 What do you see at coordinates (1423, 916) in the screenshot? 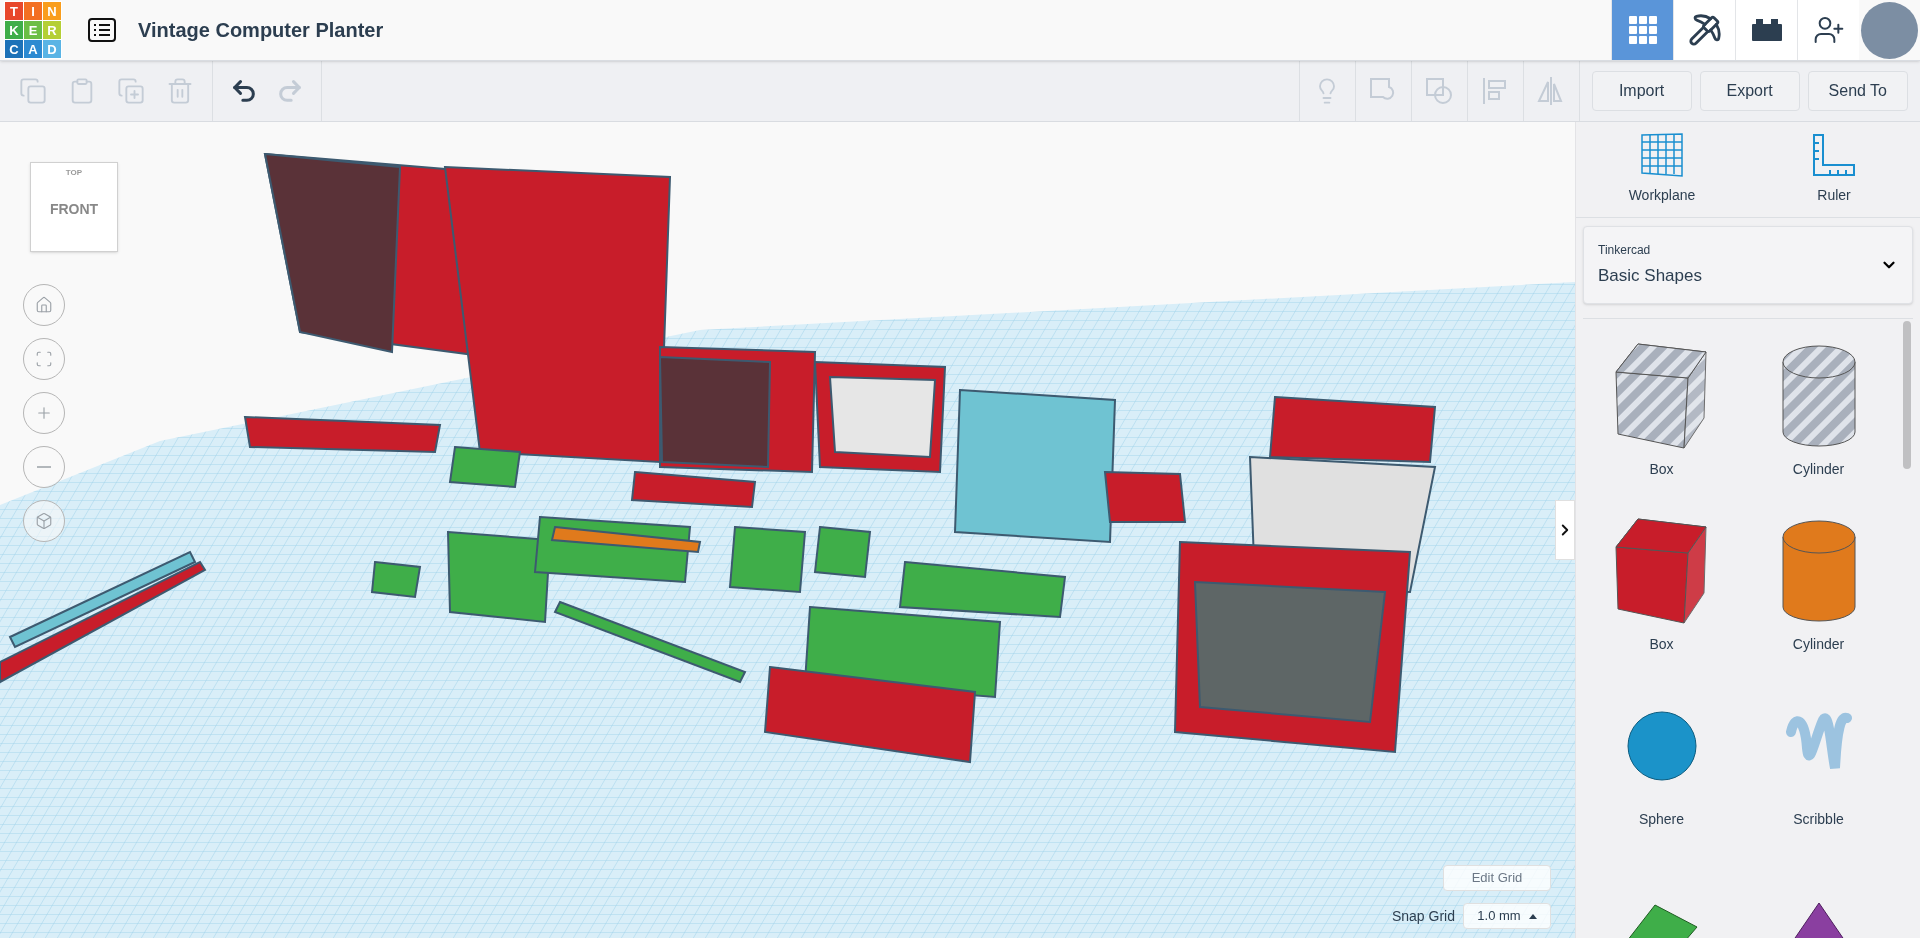
I see `snap-grid-label: Snap Grid` at bounding box center [1423, 916].